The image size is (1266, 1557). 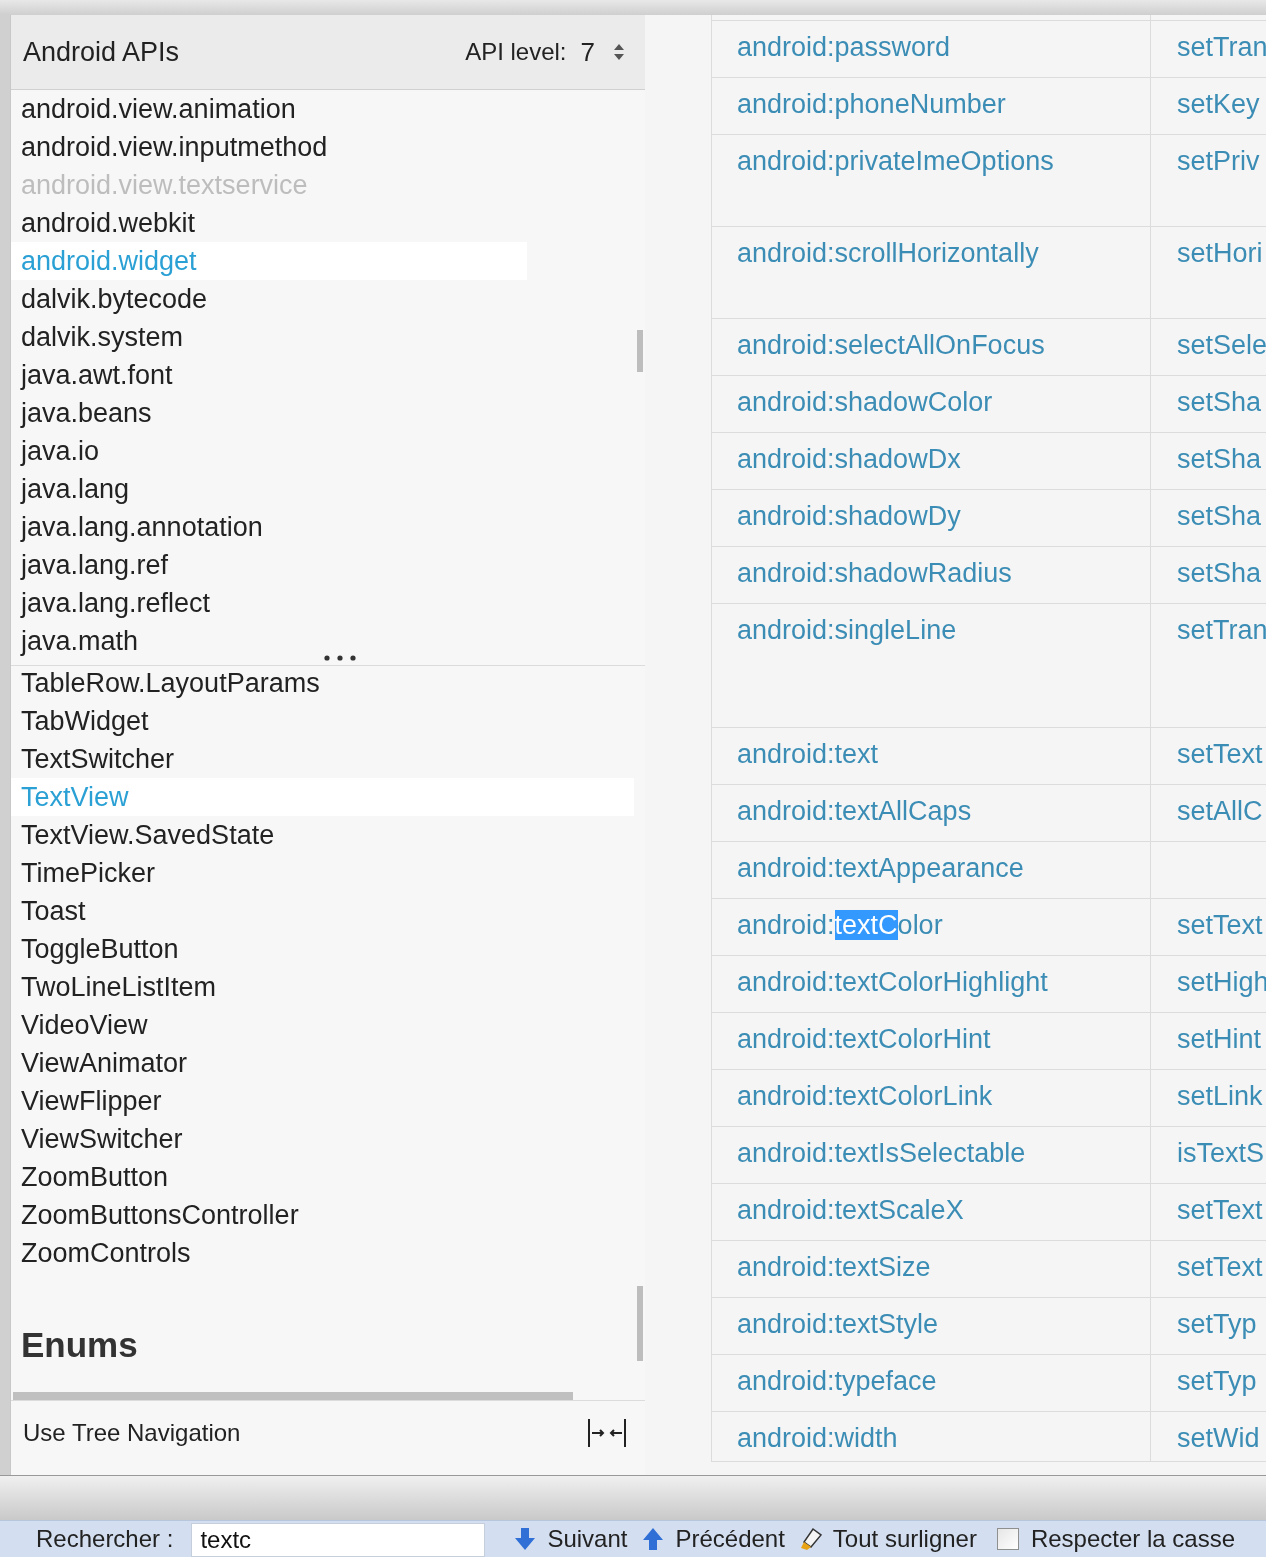 I want to click on package-item: java.beans, so click(x=81, y=413).